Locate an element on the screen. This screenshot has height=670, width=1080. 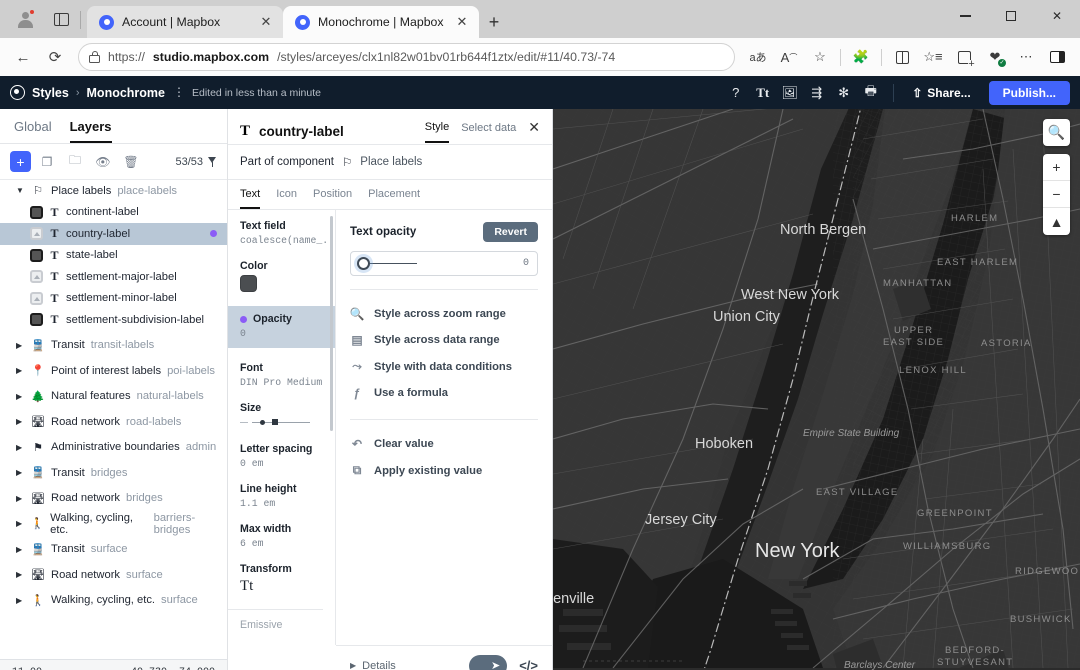
menu-clear-value: ↶ Clear value is located at coordinates (444, 444).